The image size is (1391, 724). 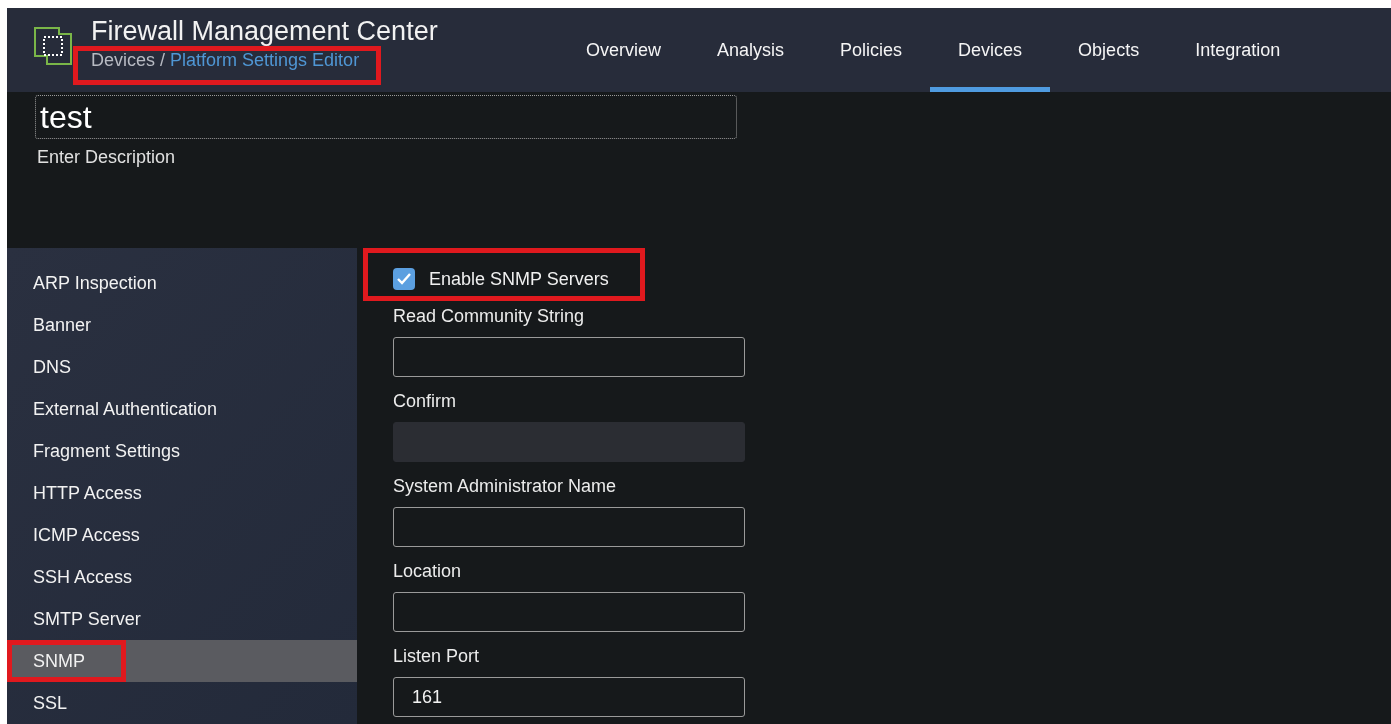 I want to click on field-label: Listen Port, so click(x=437, y=656).